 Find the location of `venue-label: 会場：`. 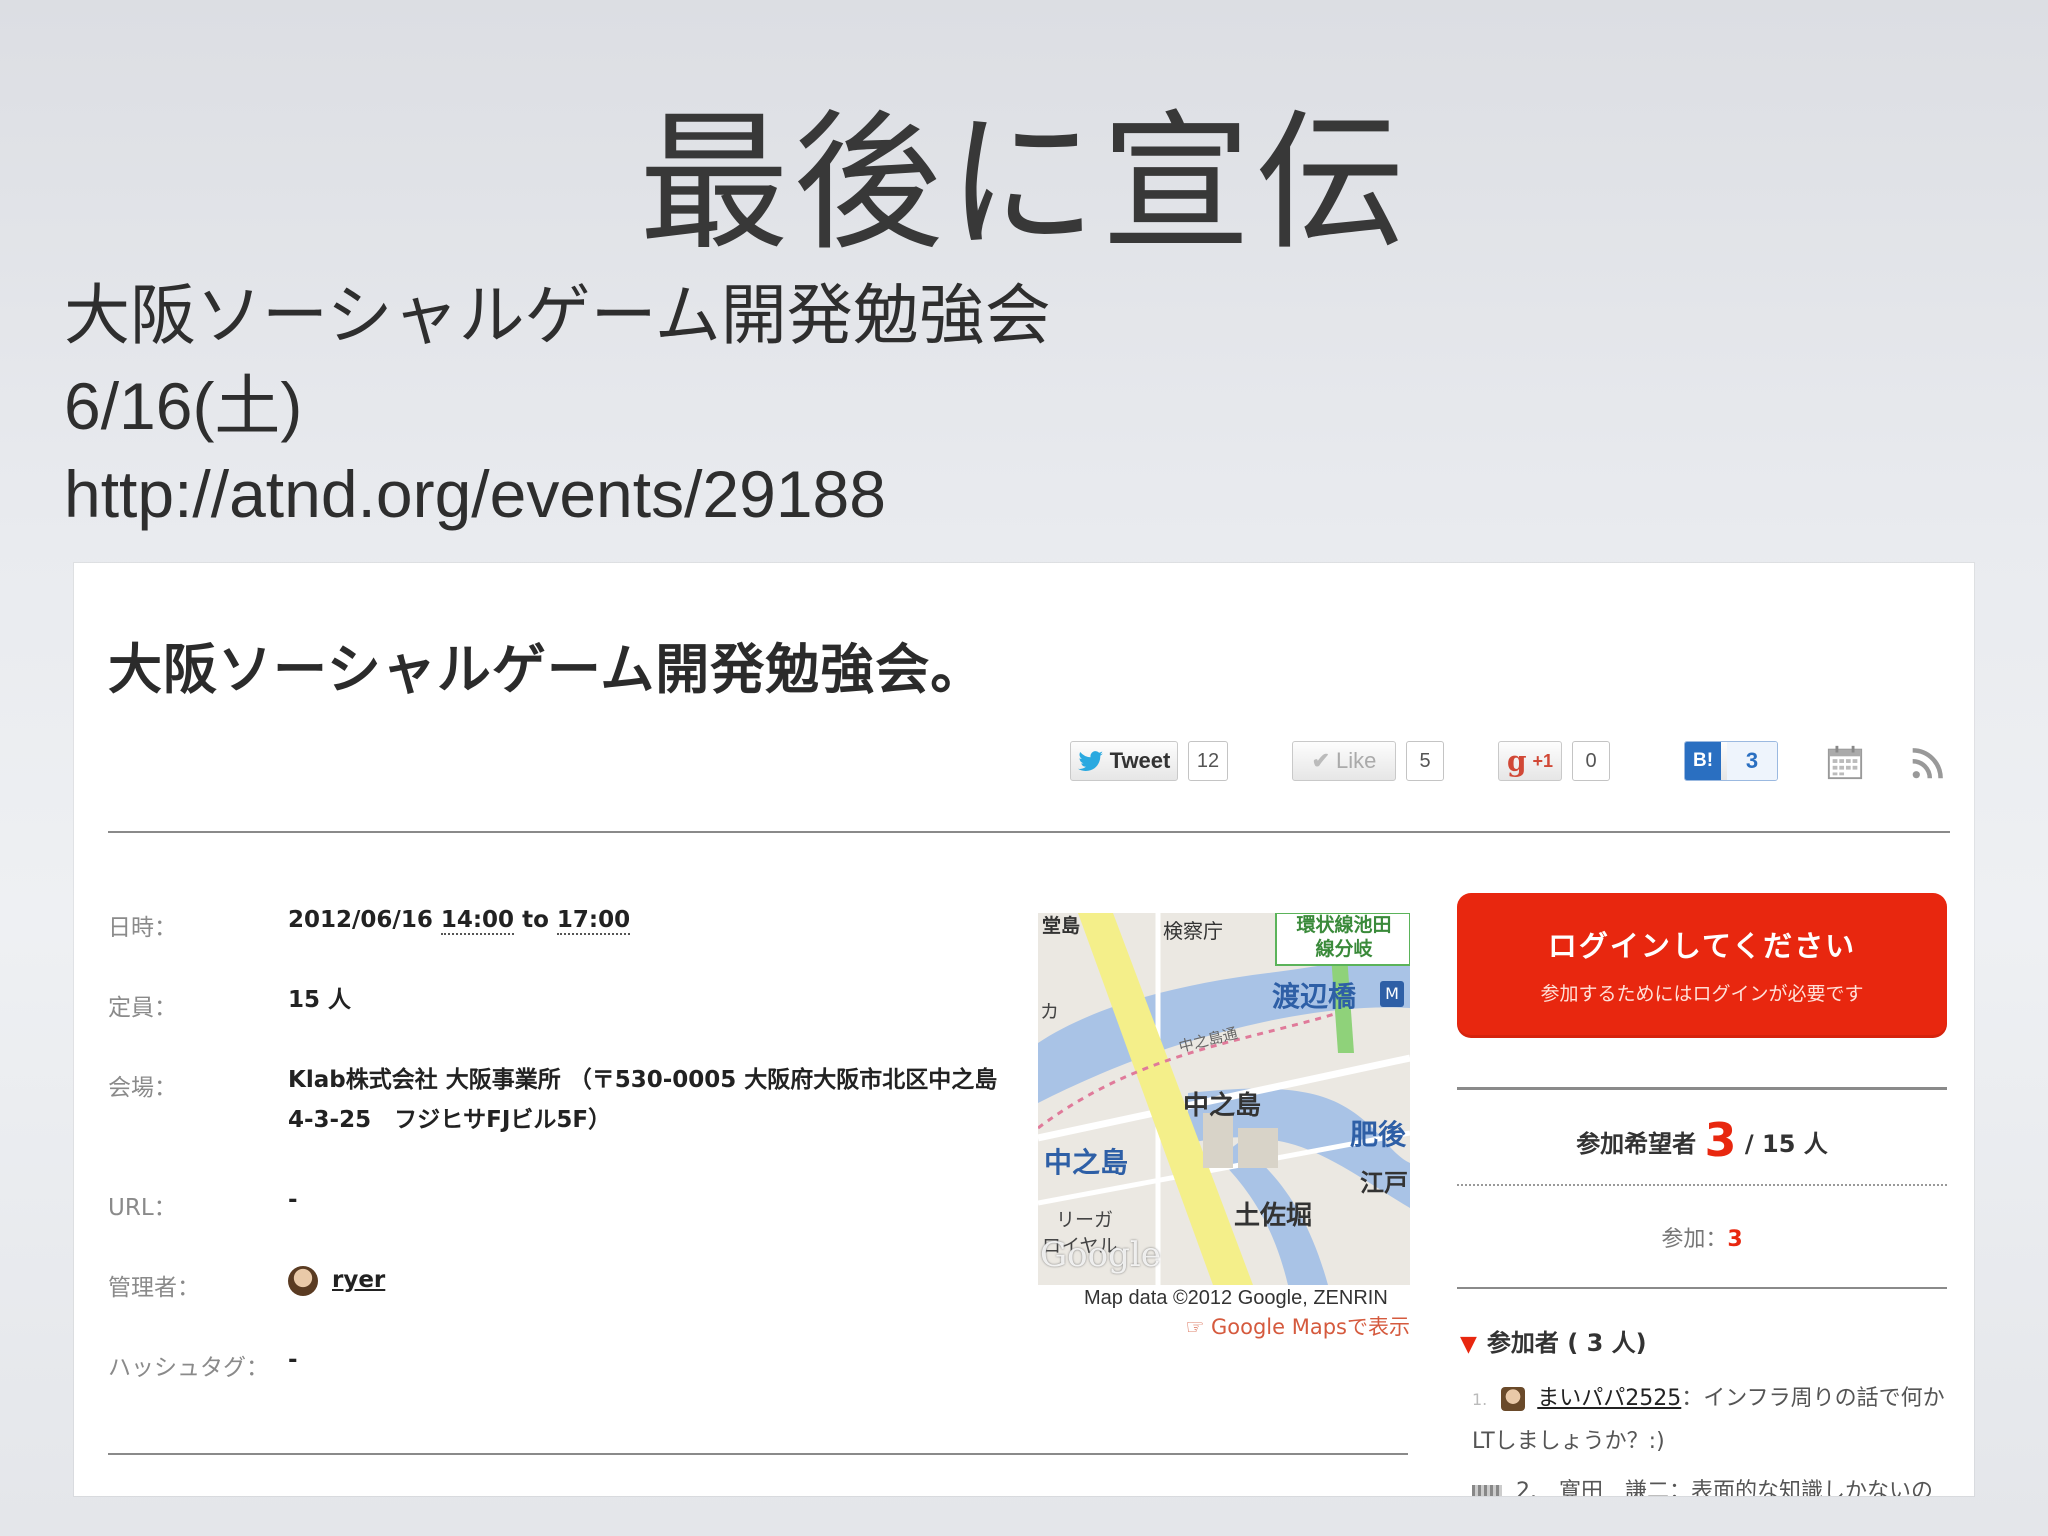

venue-label: 会場： is located at coordinates (142, 1088).